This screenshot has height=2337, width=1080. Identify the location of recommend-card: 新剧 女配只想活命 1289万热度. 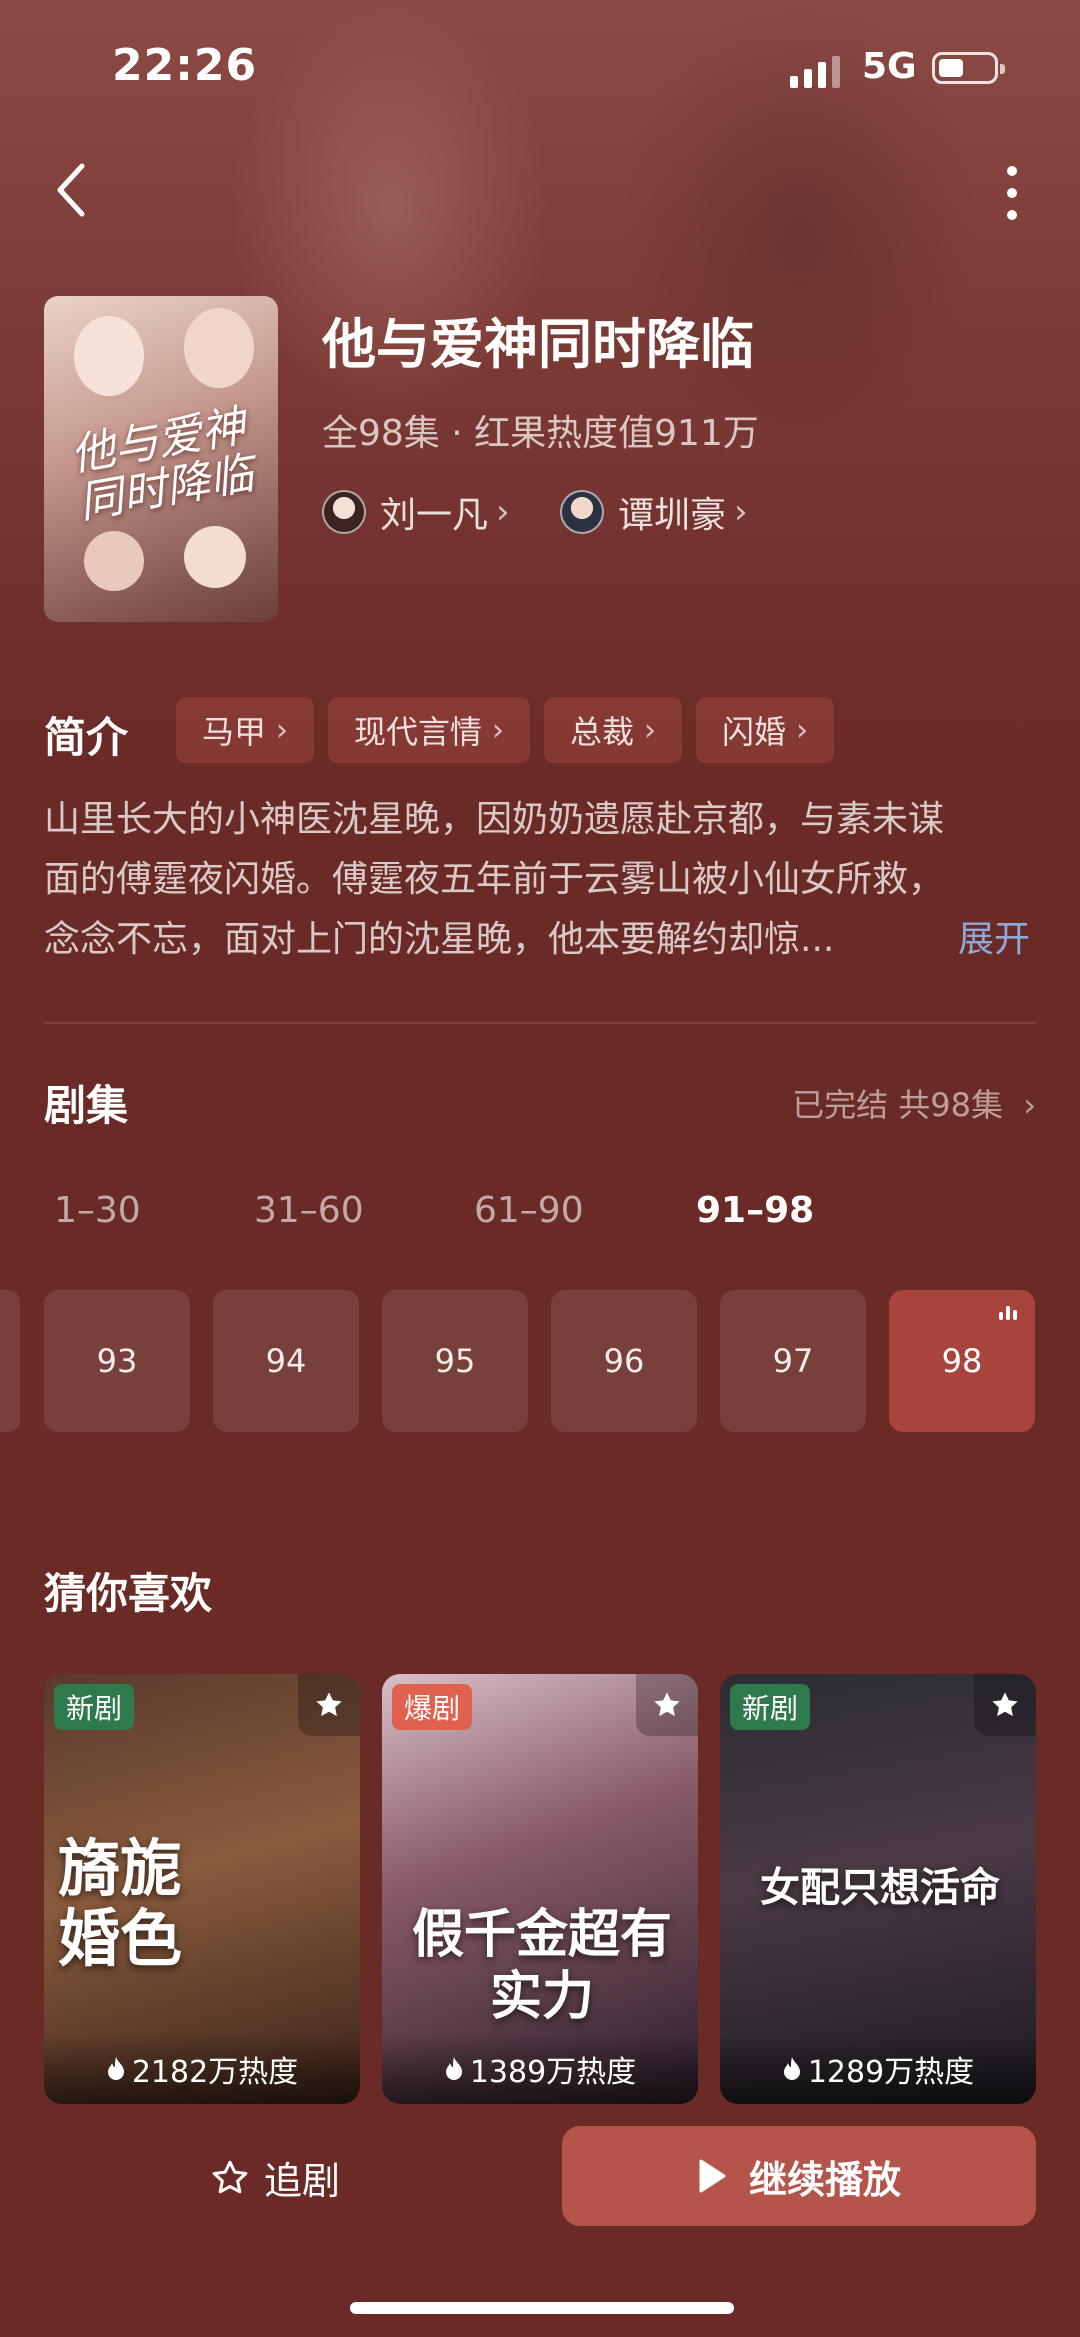
(878, 1889).